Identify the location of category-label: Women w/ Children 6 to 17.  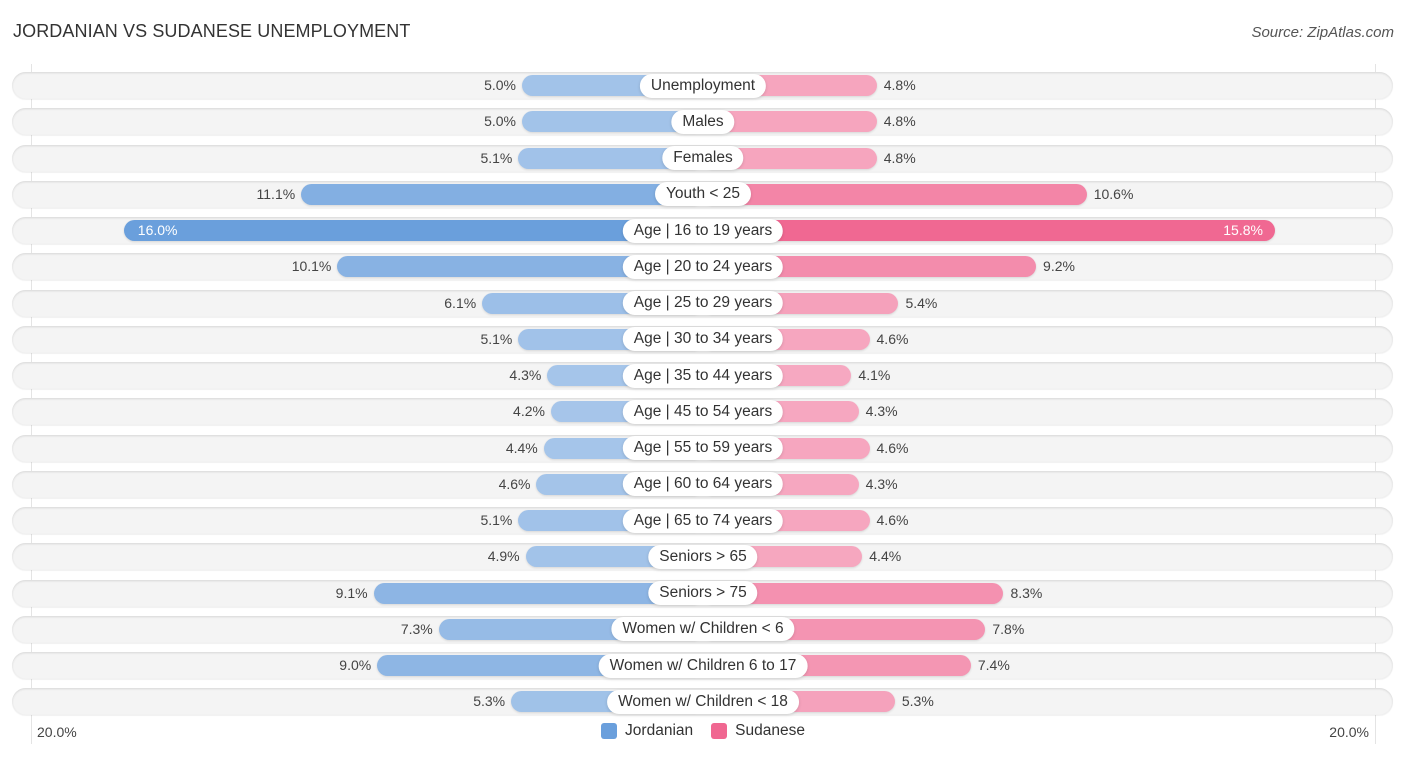
(703, 665).